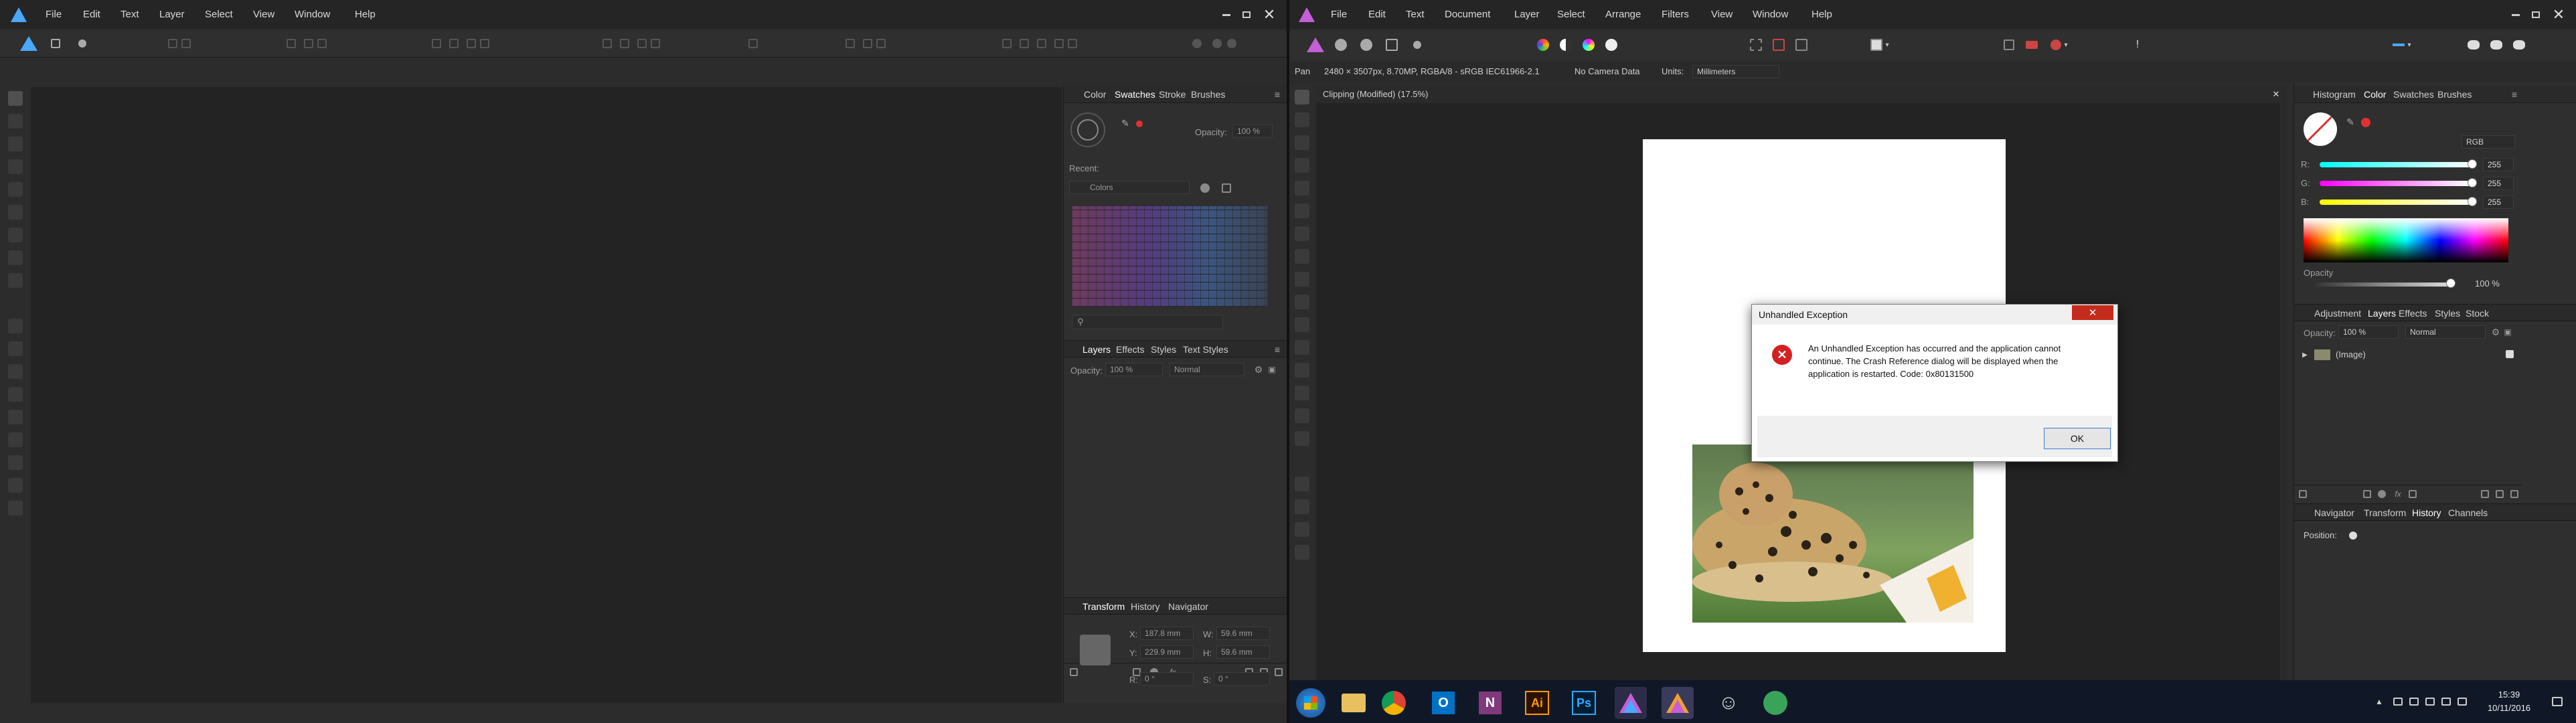  Describe the element at coordinates (1135, 94) in the screenshot. I see `tab-swatches: Swatches` at that location.